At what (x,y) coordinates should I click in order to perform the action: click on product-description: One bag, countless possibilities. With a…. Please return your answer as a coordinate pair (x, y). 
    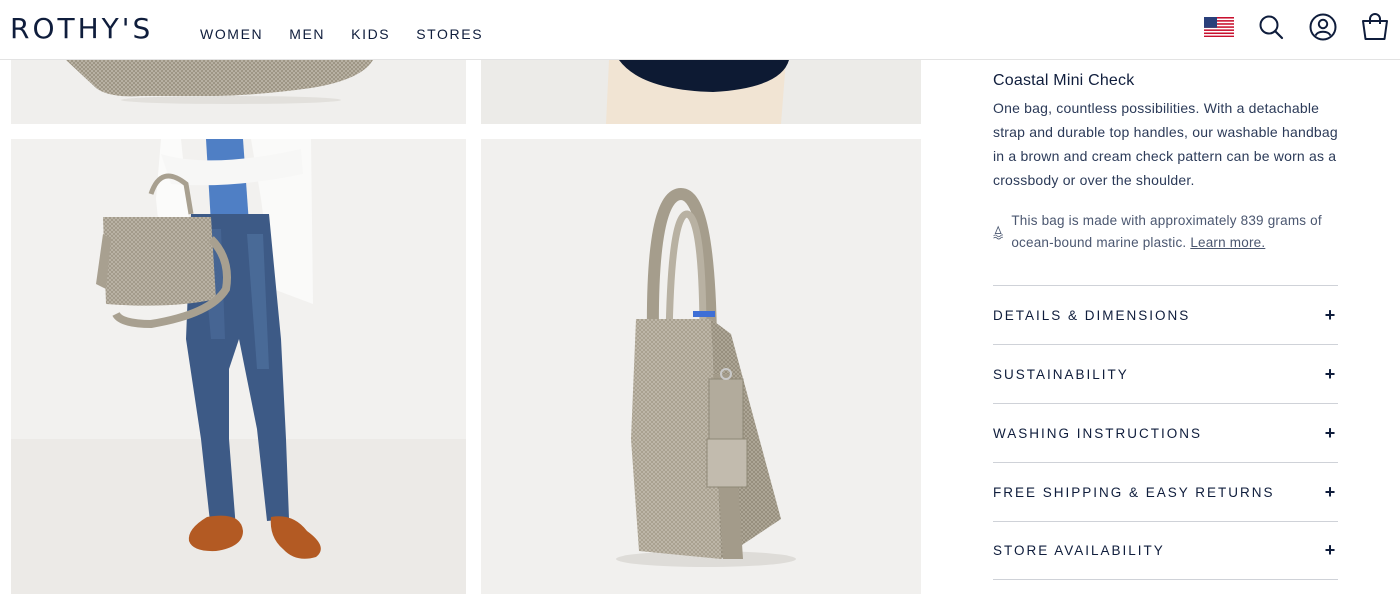
    Looking at the image, I should click on (1165, 144).